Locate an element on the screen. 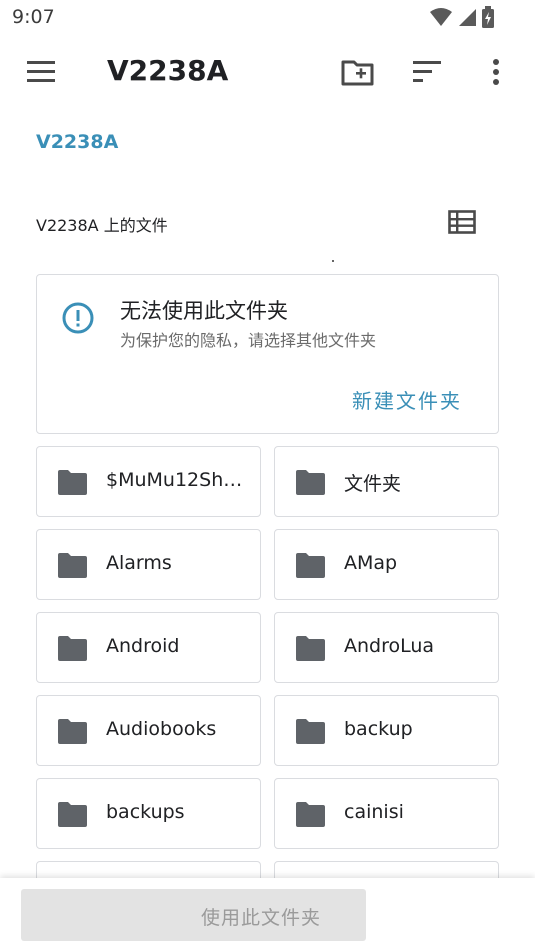 Image resolution: width=535 pixels, height=951 pixels. app-bar: V2238A is located at coordinates (267, 72).